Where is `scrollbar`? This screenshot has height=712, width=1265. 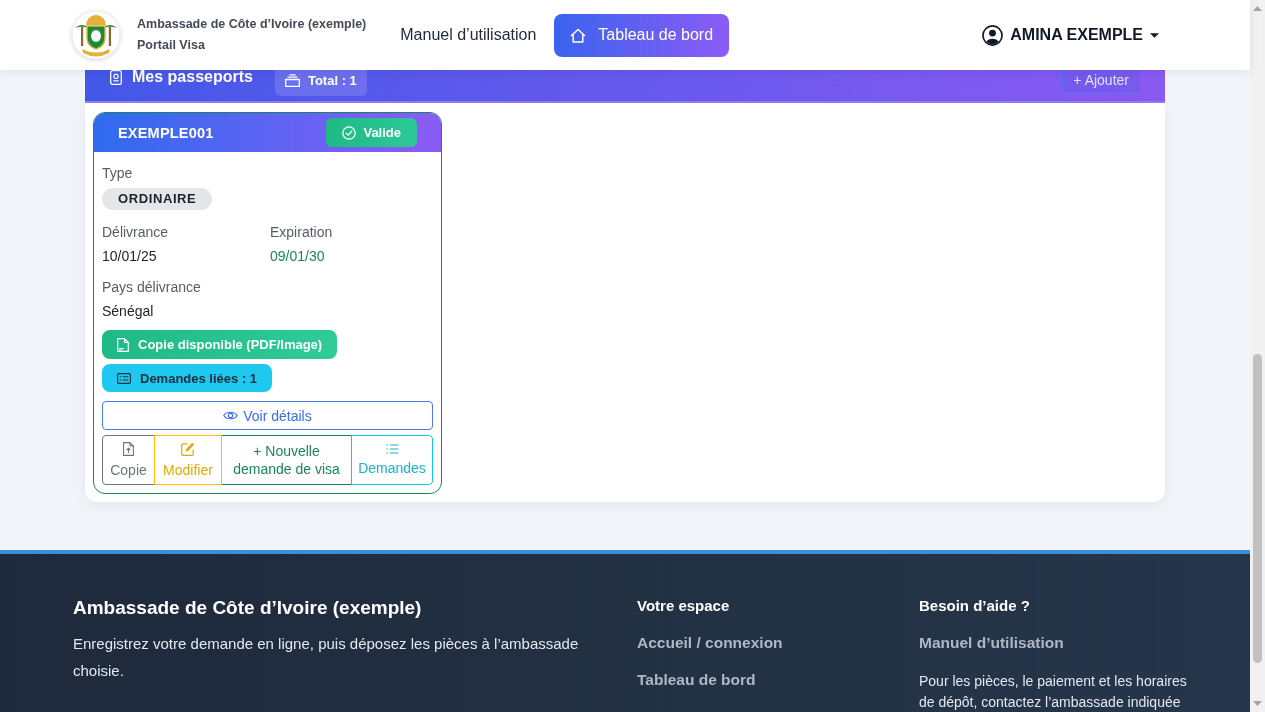 scrollbar is located at coordinates (1257, 356).